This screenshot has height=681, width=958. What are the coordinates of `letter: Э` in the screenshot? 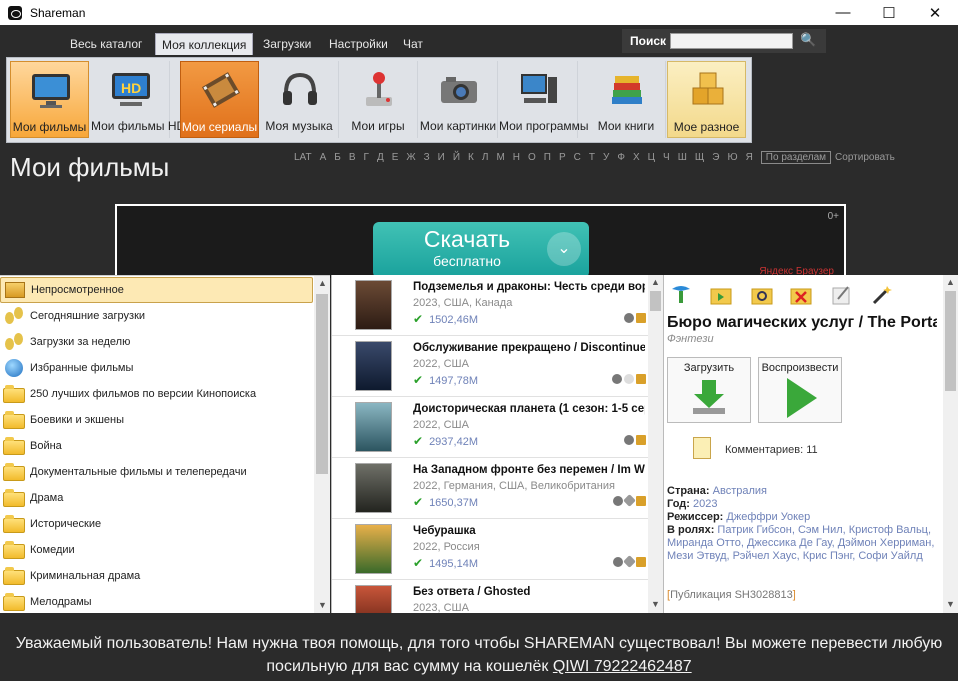 It's located at (715, 157).